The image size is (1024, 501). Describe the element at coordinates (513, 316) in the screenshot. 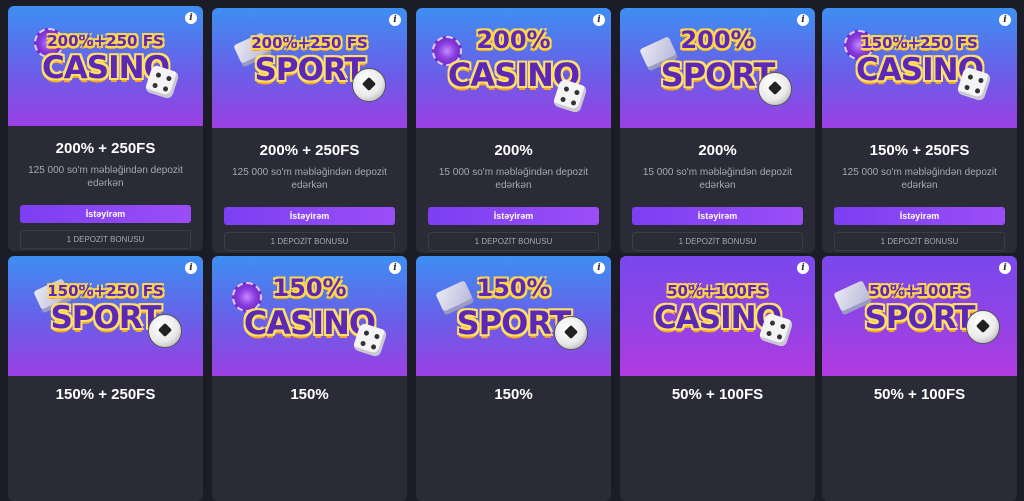

I see `bonus-banner: 150% SPORT` at that location.